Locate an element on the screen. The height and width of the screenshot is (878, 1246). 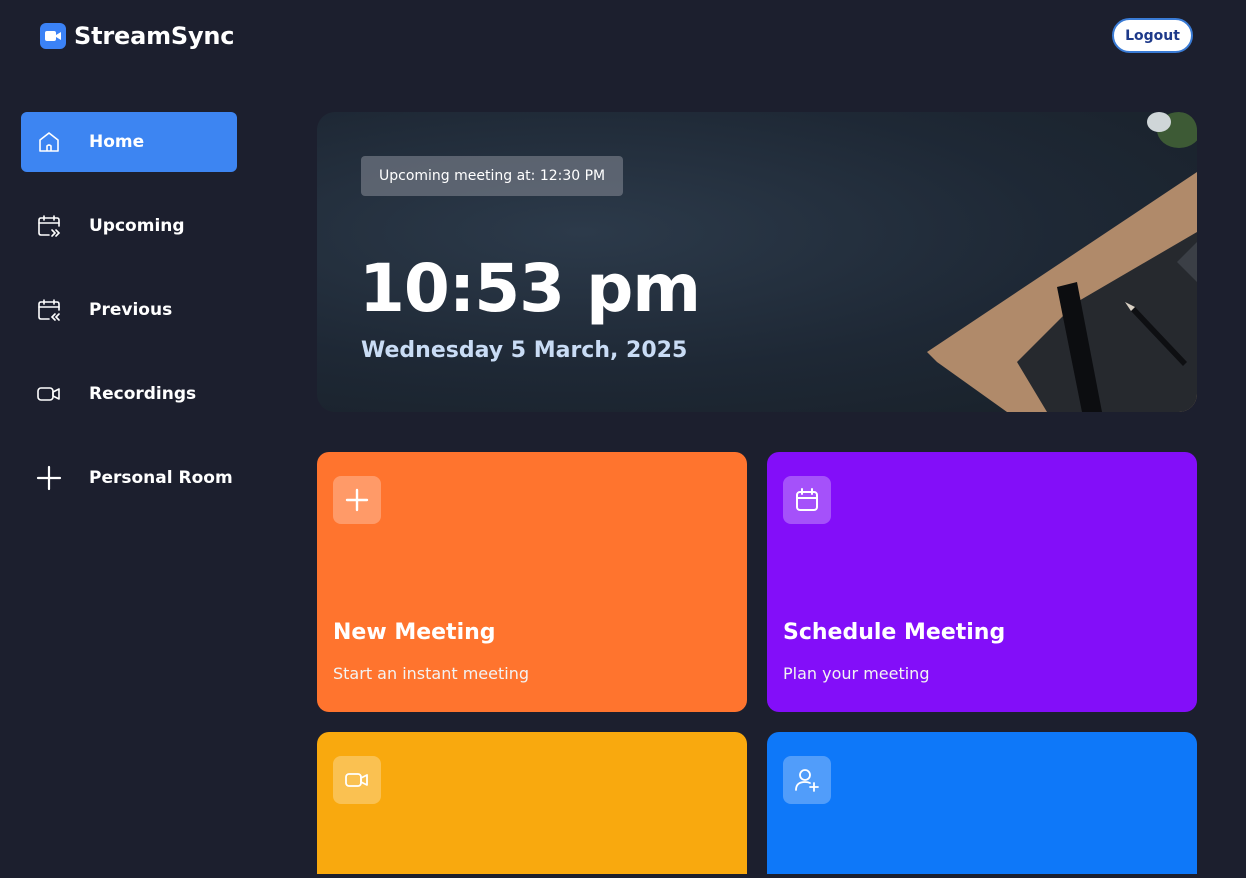
sidebar-item-label: Home is located at coordinates (117, 142).